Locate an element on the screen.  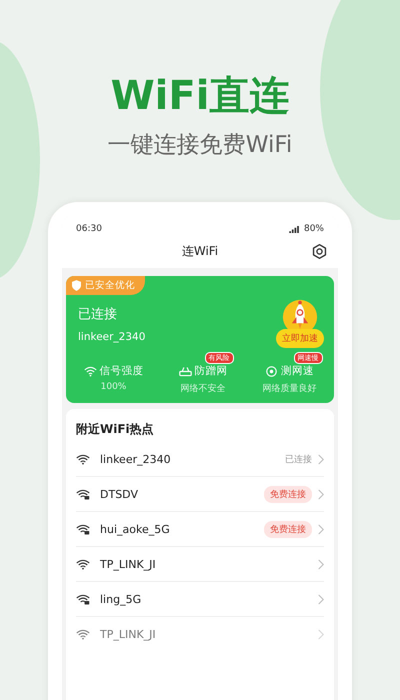
stat-button: 测网速 is located at coordinates (289, 371).